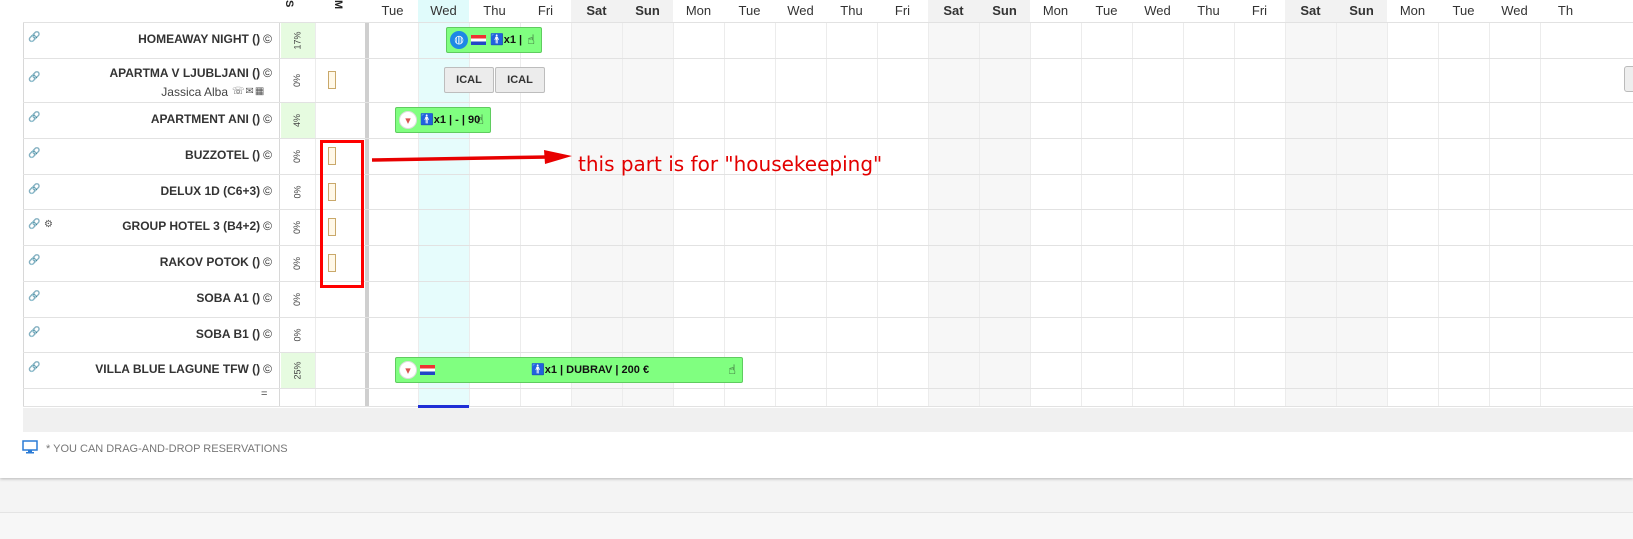 The width and height of the screenshot is (1633, 539). I want to click on room-name: VILLA BLUE LAGUNE TFW () ©, so click(150, 369).